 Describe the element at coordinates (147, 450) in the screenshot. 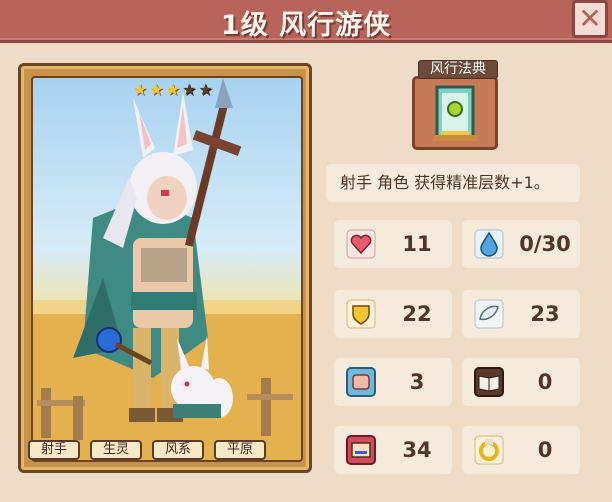

I see `trait-tags: 射手 生灵 风系 平原` at that location.